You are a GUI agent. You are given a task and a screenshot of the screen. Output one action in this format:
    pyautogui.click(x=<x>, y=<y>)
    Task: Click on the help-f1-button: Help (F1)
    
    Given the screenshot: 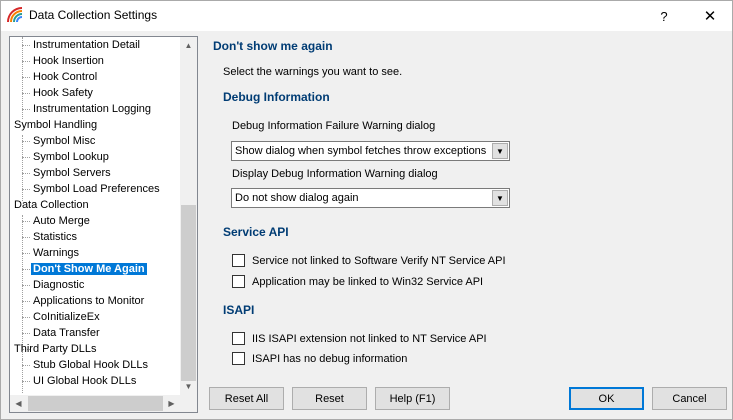 What is the action you would take?
    pyautogui.click(x=412, y=398)
    